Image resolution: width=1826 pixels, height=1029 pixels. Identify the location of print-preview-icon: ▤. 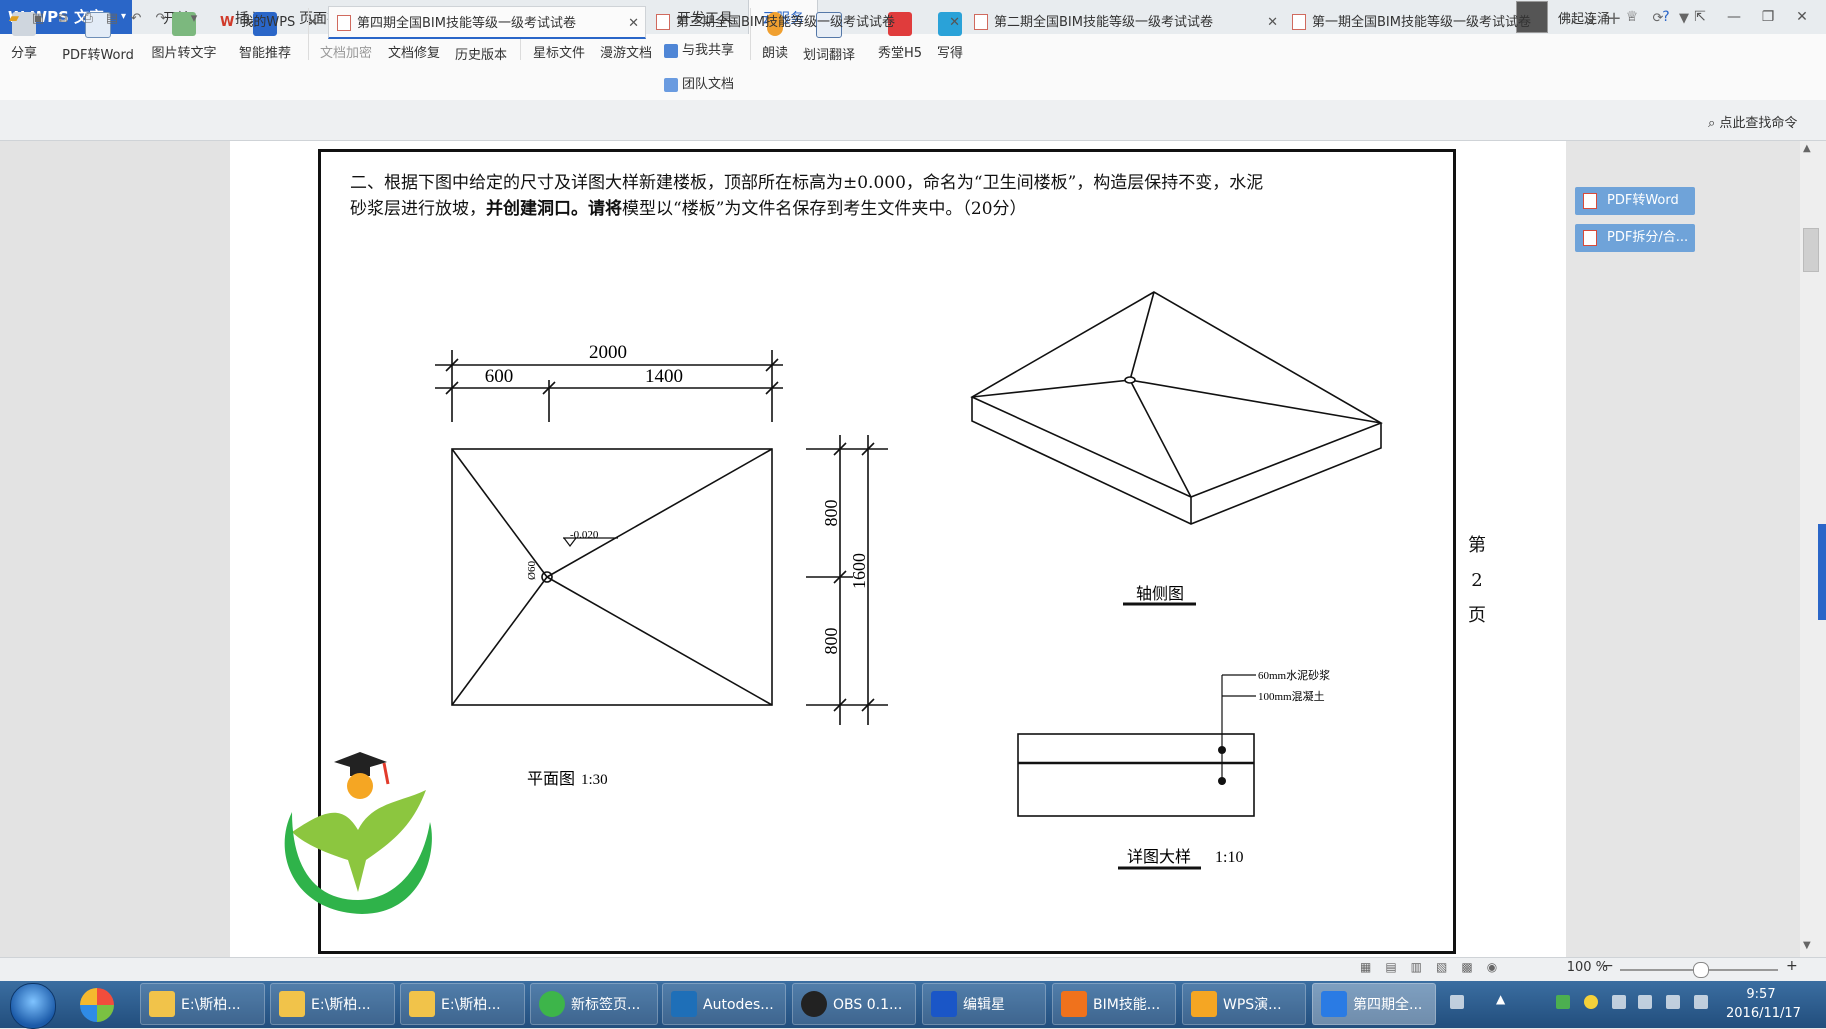
(112, 19).